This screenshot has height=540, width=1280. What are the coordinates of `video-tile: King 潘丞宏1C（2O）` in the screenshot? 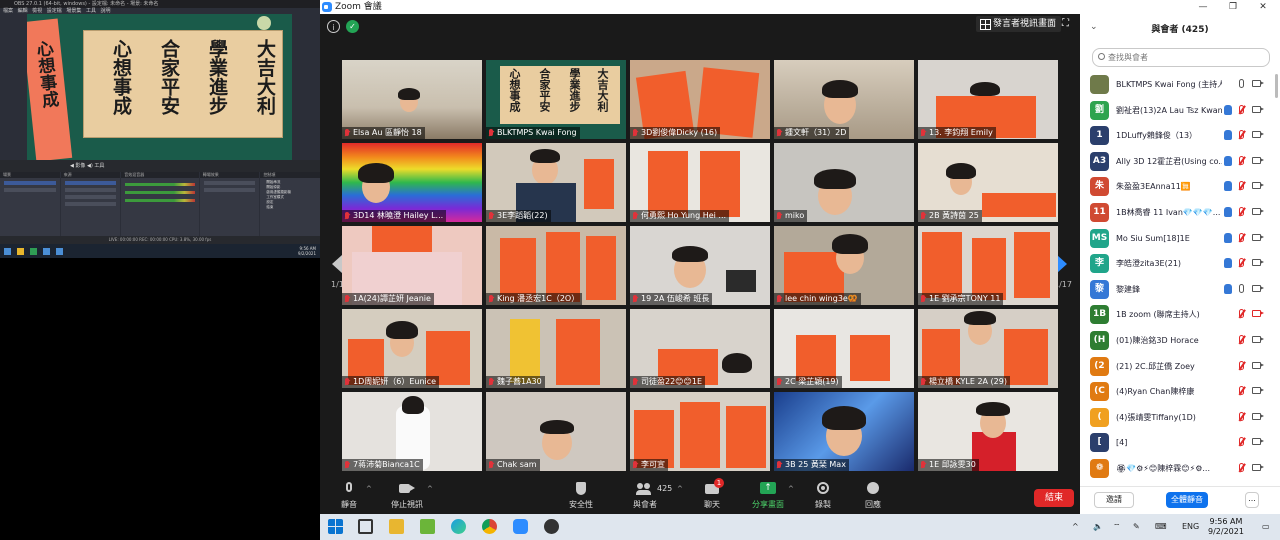 It's located at (556, 265).